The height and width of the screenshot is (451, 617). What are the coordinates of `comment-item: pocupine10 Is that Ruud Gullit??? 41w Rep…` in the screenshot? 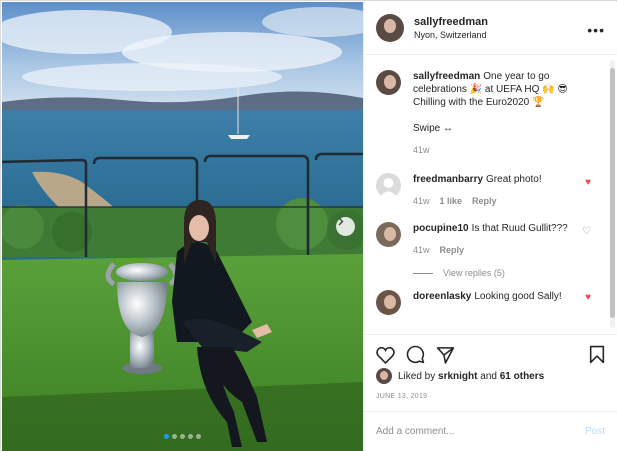 It's located at (490, 239).